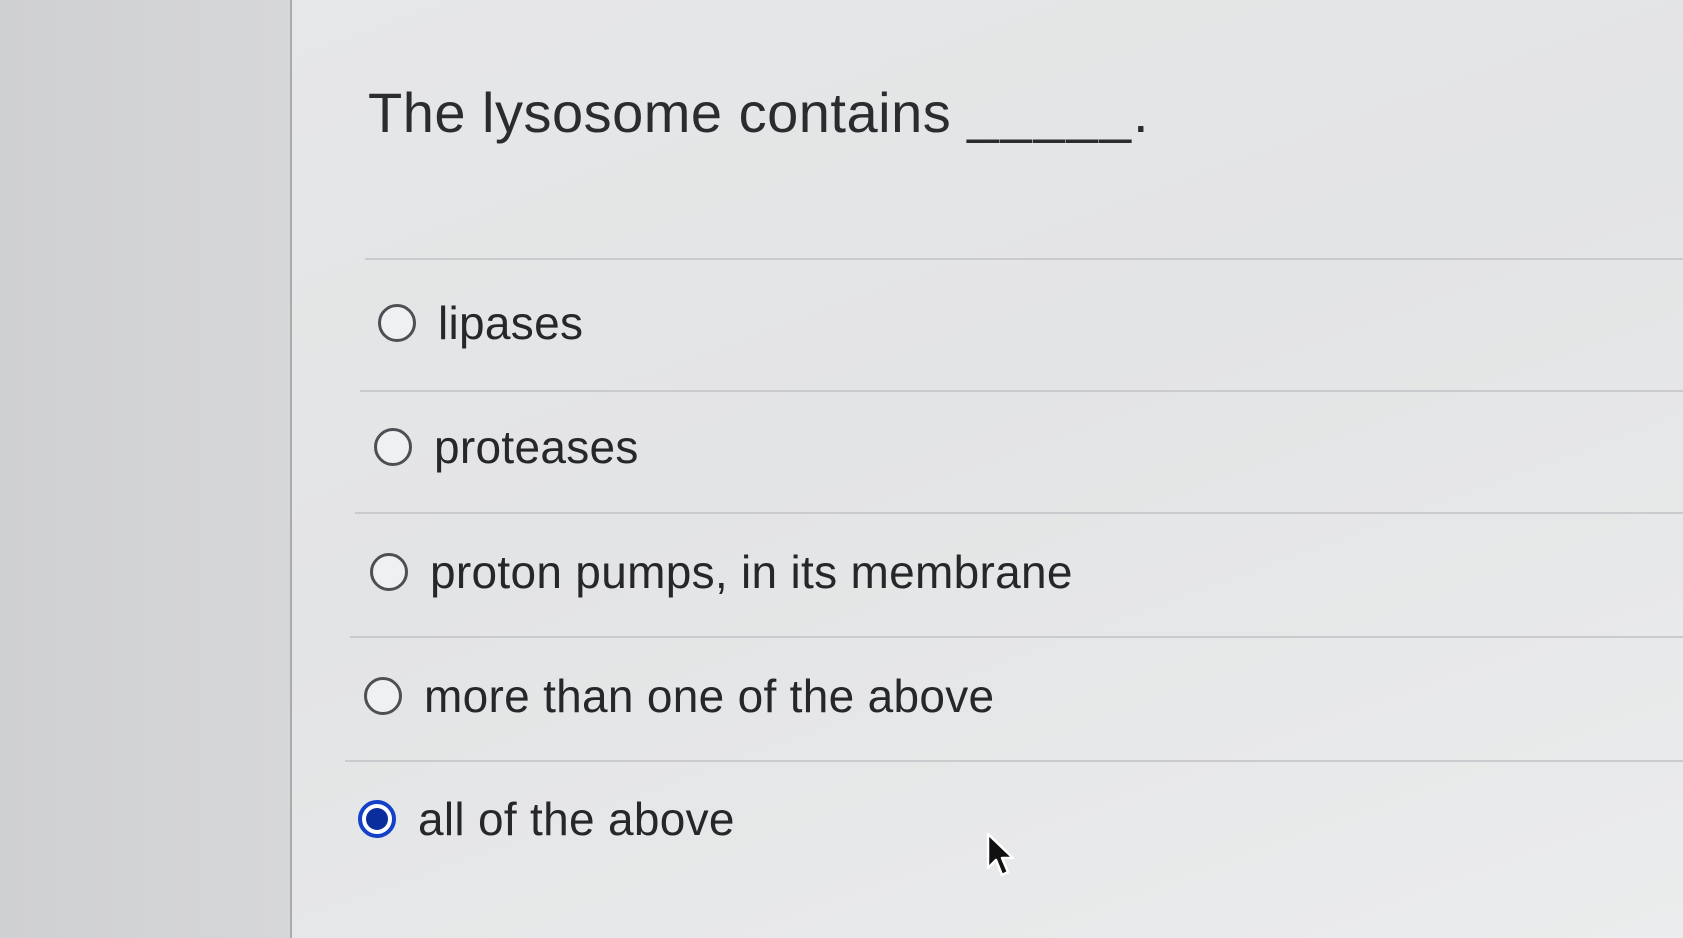 This screenshot has width=1683, height=938. Describe the element at coordinates (1000, 854) in the screenshot. I see `mouse-pointer-icon` at that location.